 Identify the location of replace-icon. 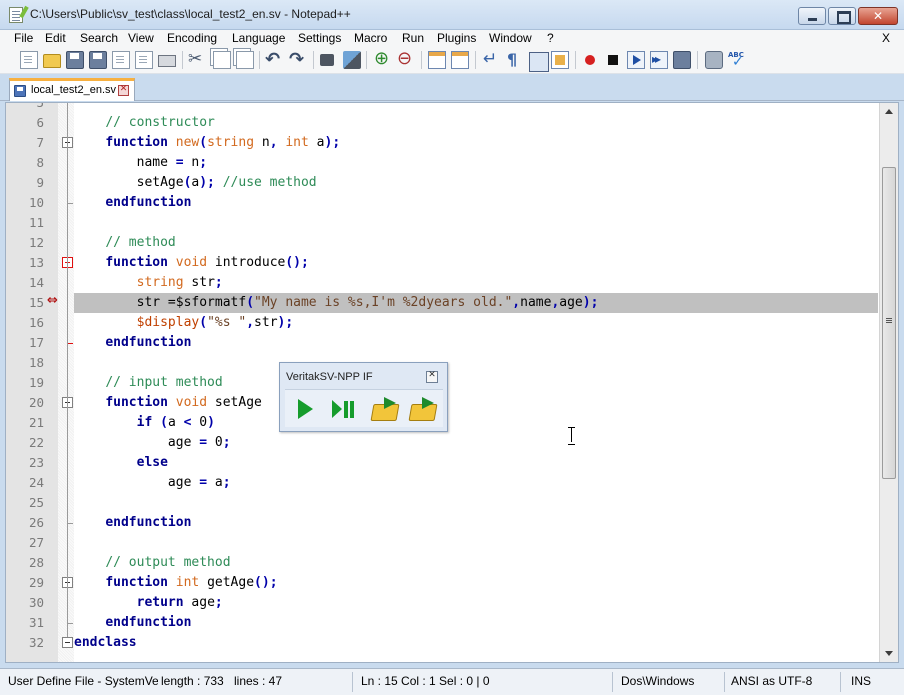
(352, 60).